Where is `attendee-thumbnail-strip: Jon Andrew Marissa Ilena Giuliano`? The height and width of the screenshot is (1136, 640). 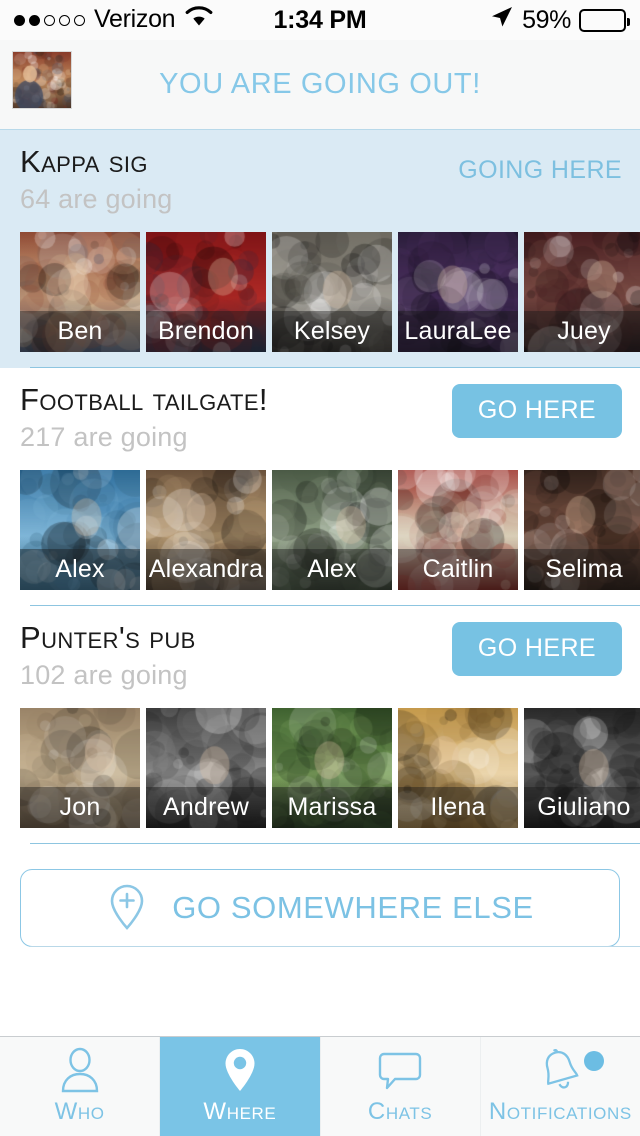 attendee-thumbnail-strip: Jon Andrew Marissa Ilena Giuliano is located at coordinates (320, 776).